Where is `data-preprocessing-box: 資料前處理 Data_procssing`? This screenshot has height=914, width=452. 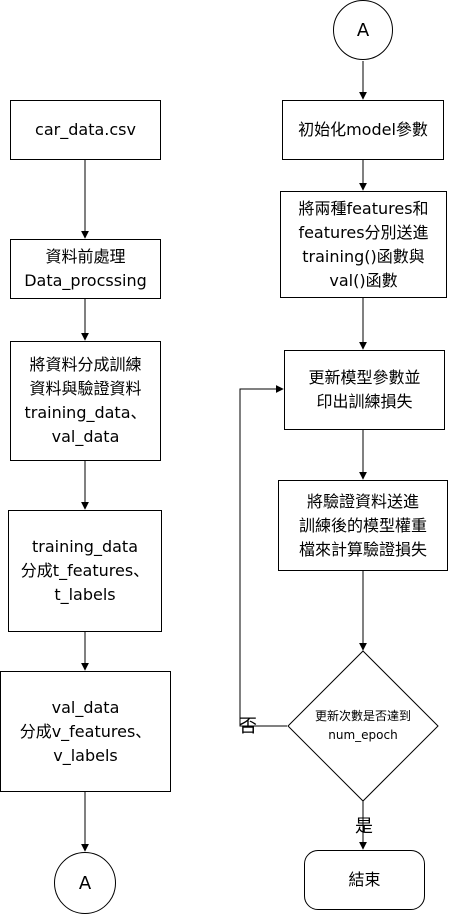
data-preprocessing-box: 資料前處理 Data_procssing is located at coordinates (85, 269).